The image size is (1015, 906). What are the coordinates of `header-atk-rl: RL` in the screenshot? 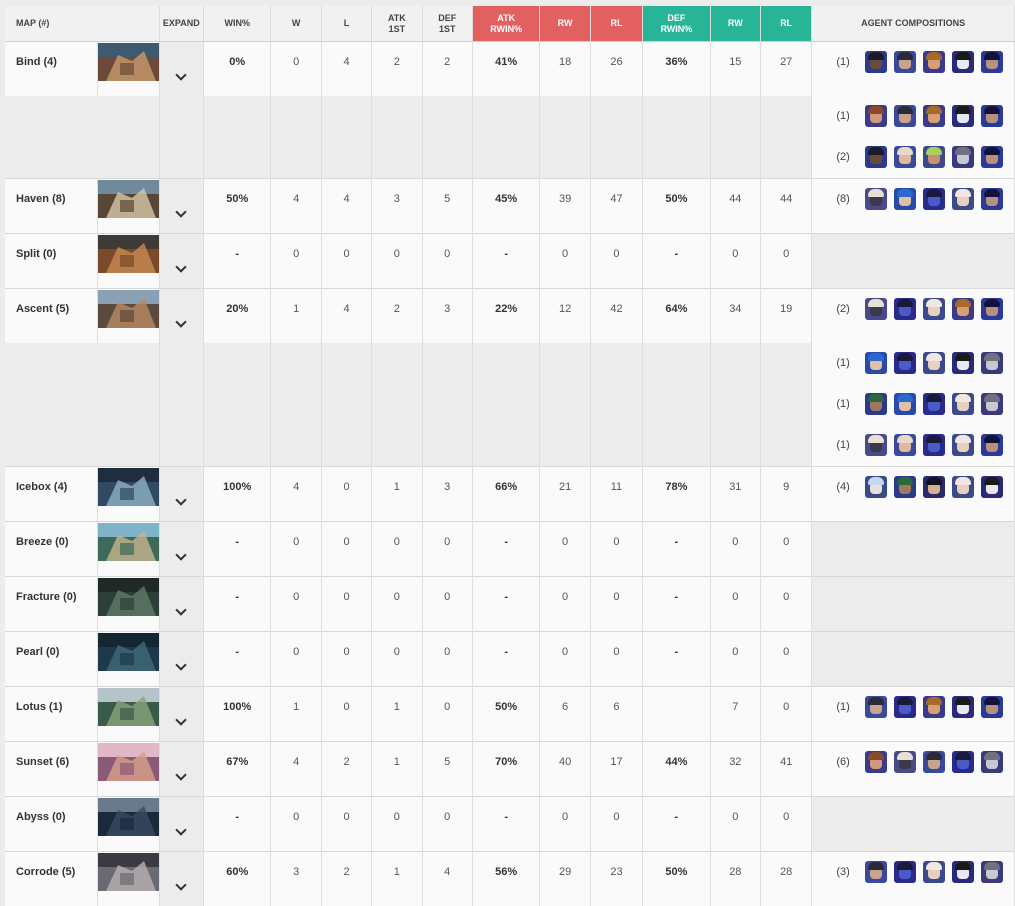 It's located at (616, 24).